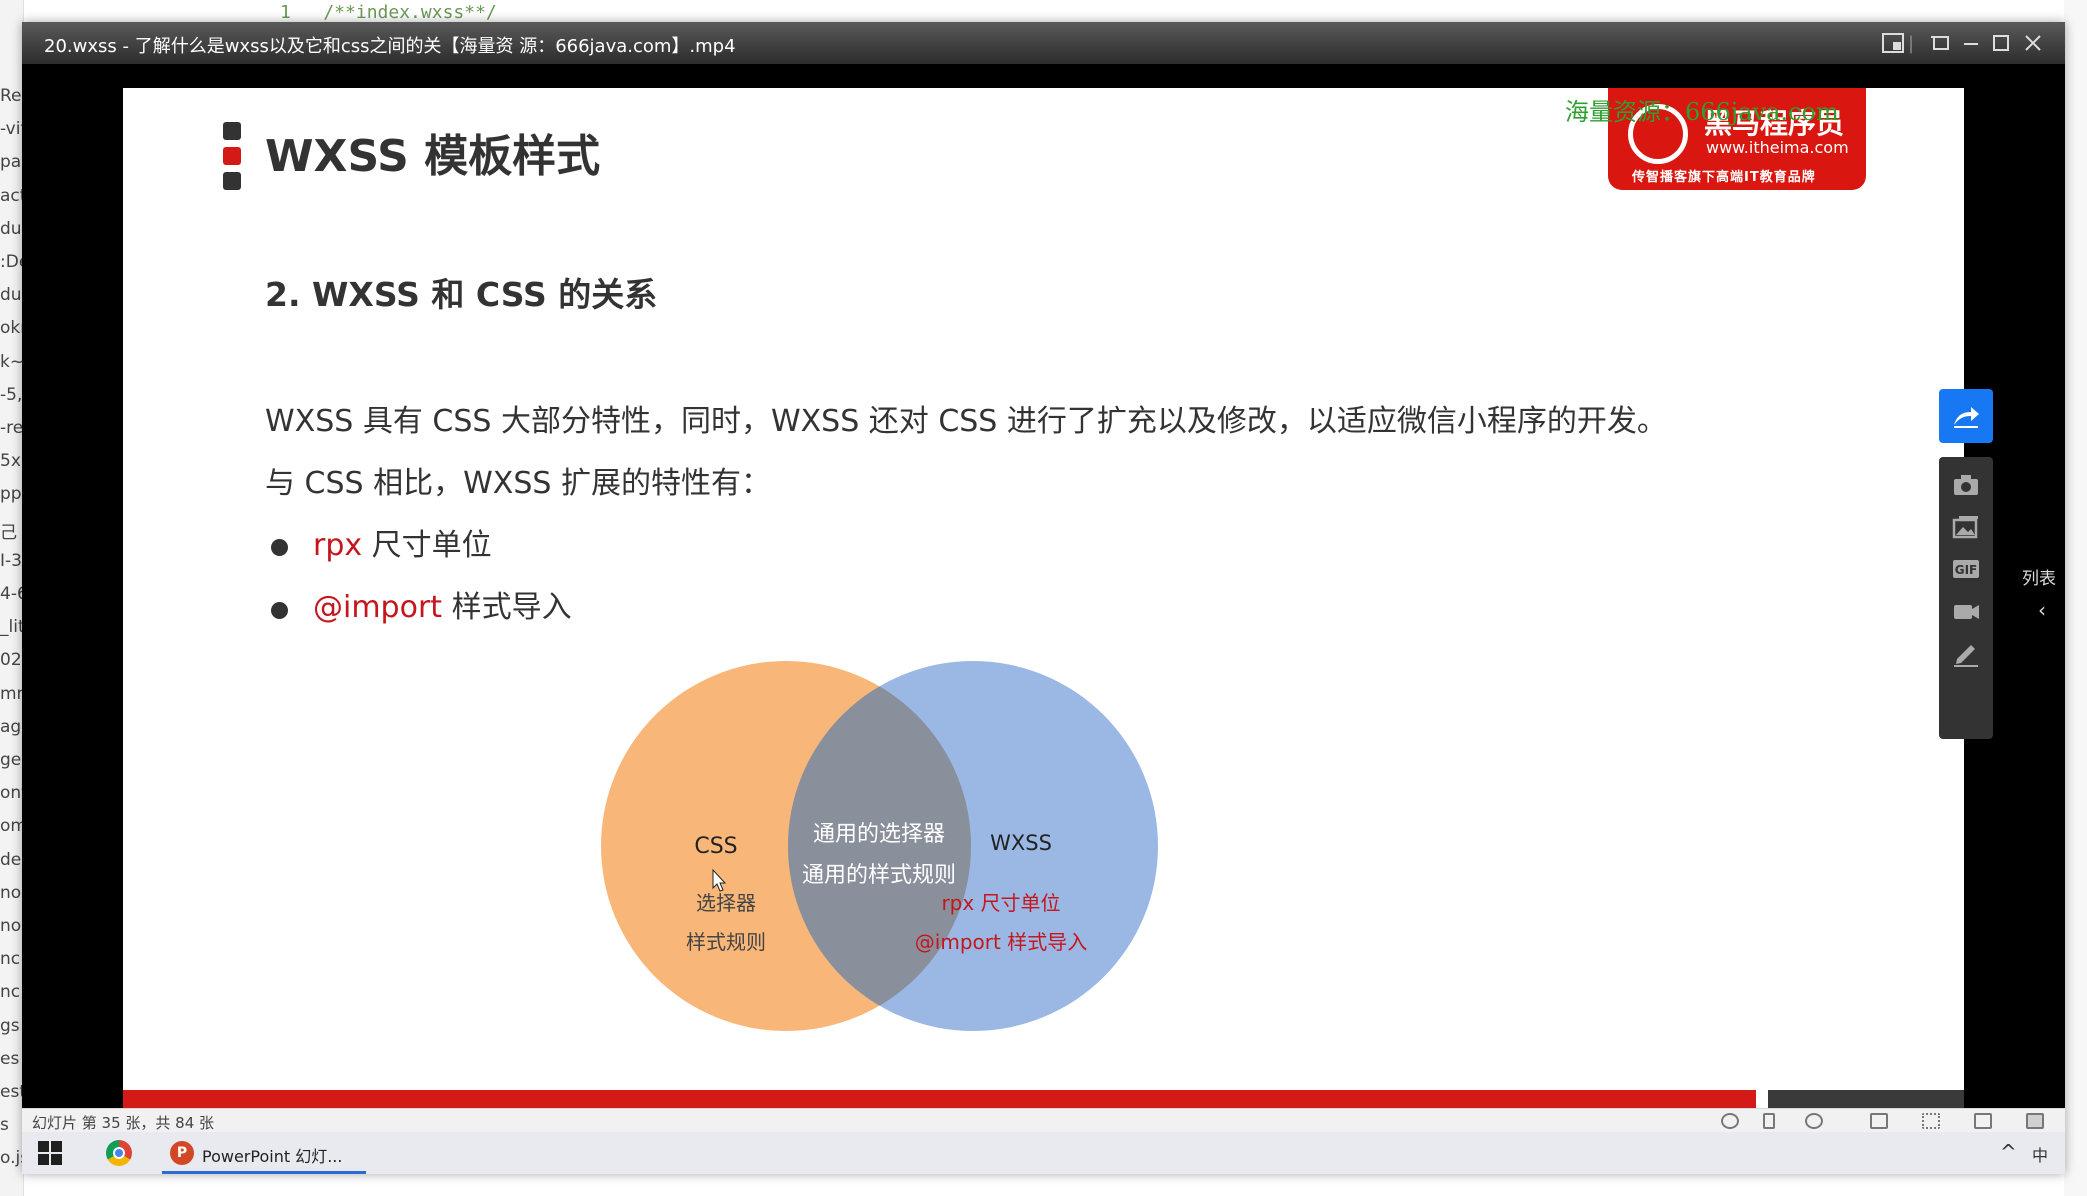 This screenshot has width=2087, height=1196. What do you see at coordinates (879, 834) in the screenshot?
I see `venn-overlap-item-1: 通用的选择器` at bounding box center [879, 834].